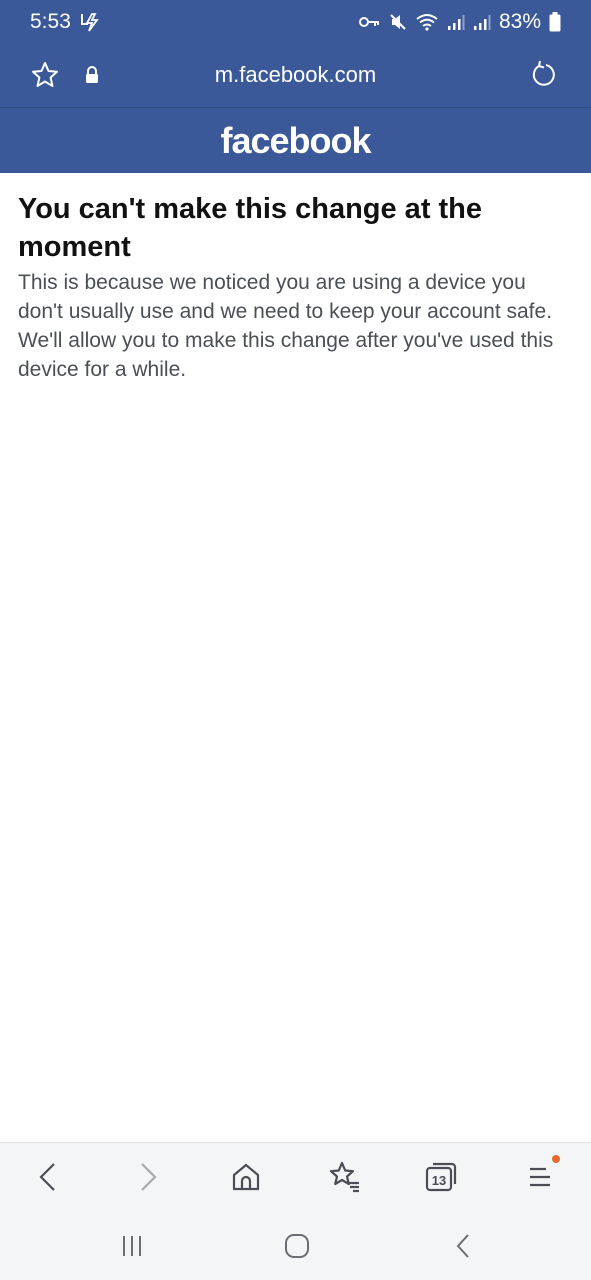 The height and width of the screenshot is (1280, 591). What do you see at coordinates (250, 228) in the screenshot?
I see `message-title: You can't make this change at the moment` at bounding box center [250, 228].